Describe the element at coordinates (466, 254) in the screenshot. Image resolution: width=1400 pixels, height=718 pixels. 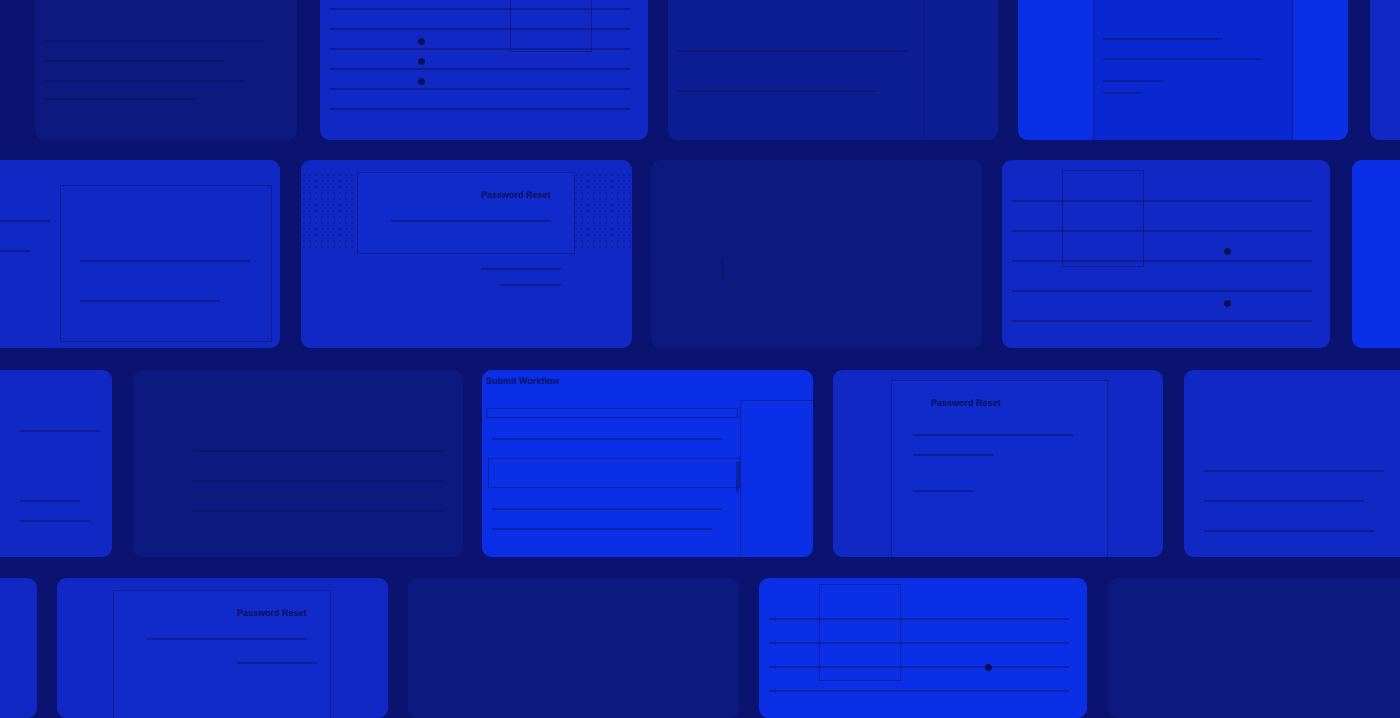
I see `screenshot-tile-r2-b: Password Reset` at that location.